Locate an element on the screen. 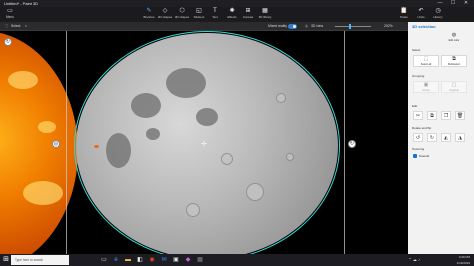 Image resolution: width=474 pixels, height=266 pixels. menu-label: Menu is located at coordinates (10, 17).